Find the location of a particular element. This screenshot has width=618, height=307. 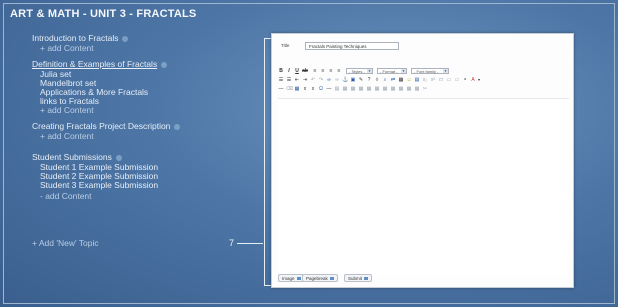

topic-label: Definition & Examples of Fractals is located at coordinates (95, 64).